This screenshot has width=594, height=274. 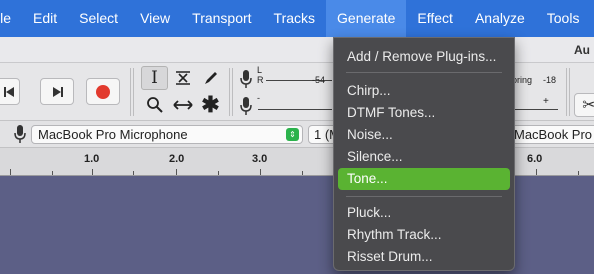 I want to click on envelope-tool-icon, so click(x=183, y=78).